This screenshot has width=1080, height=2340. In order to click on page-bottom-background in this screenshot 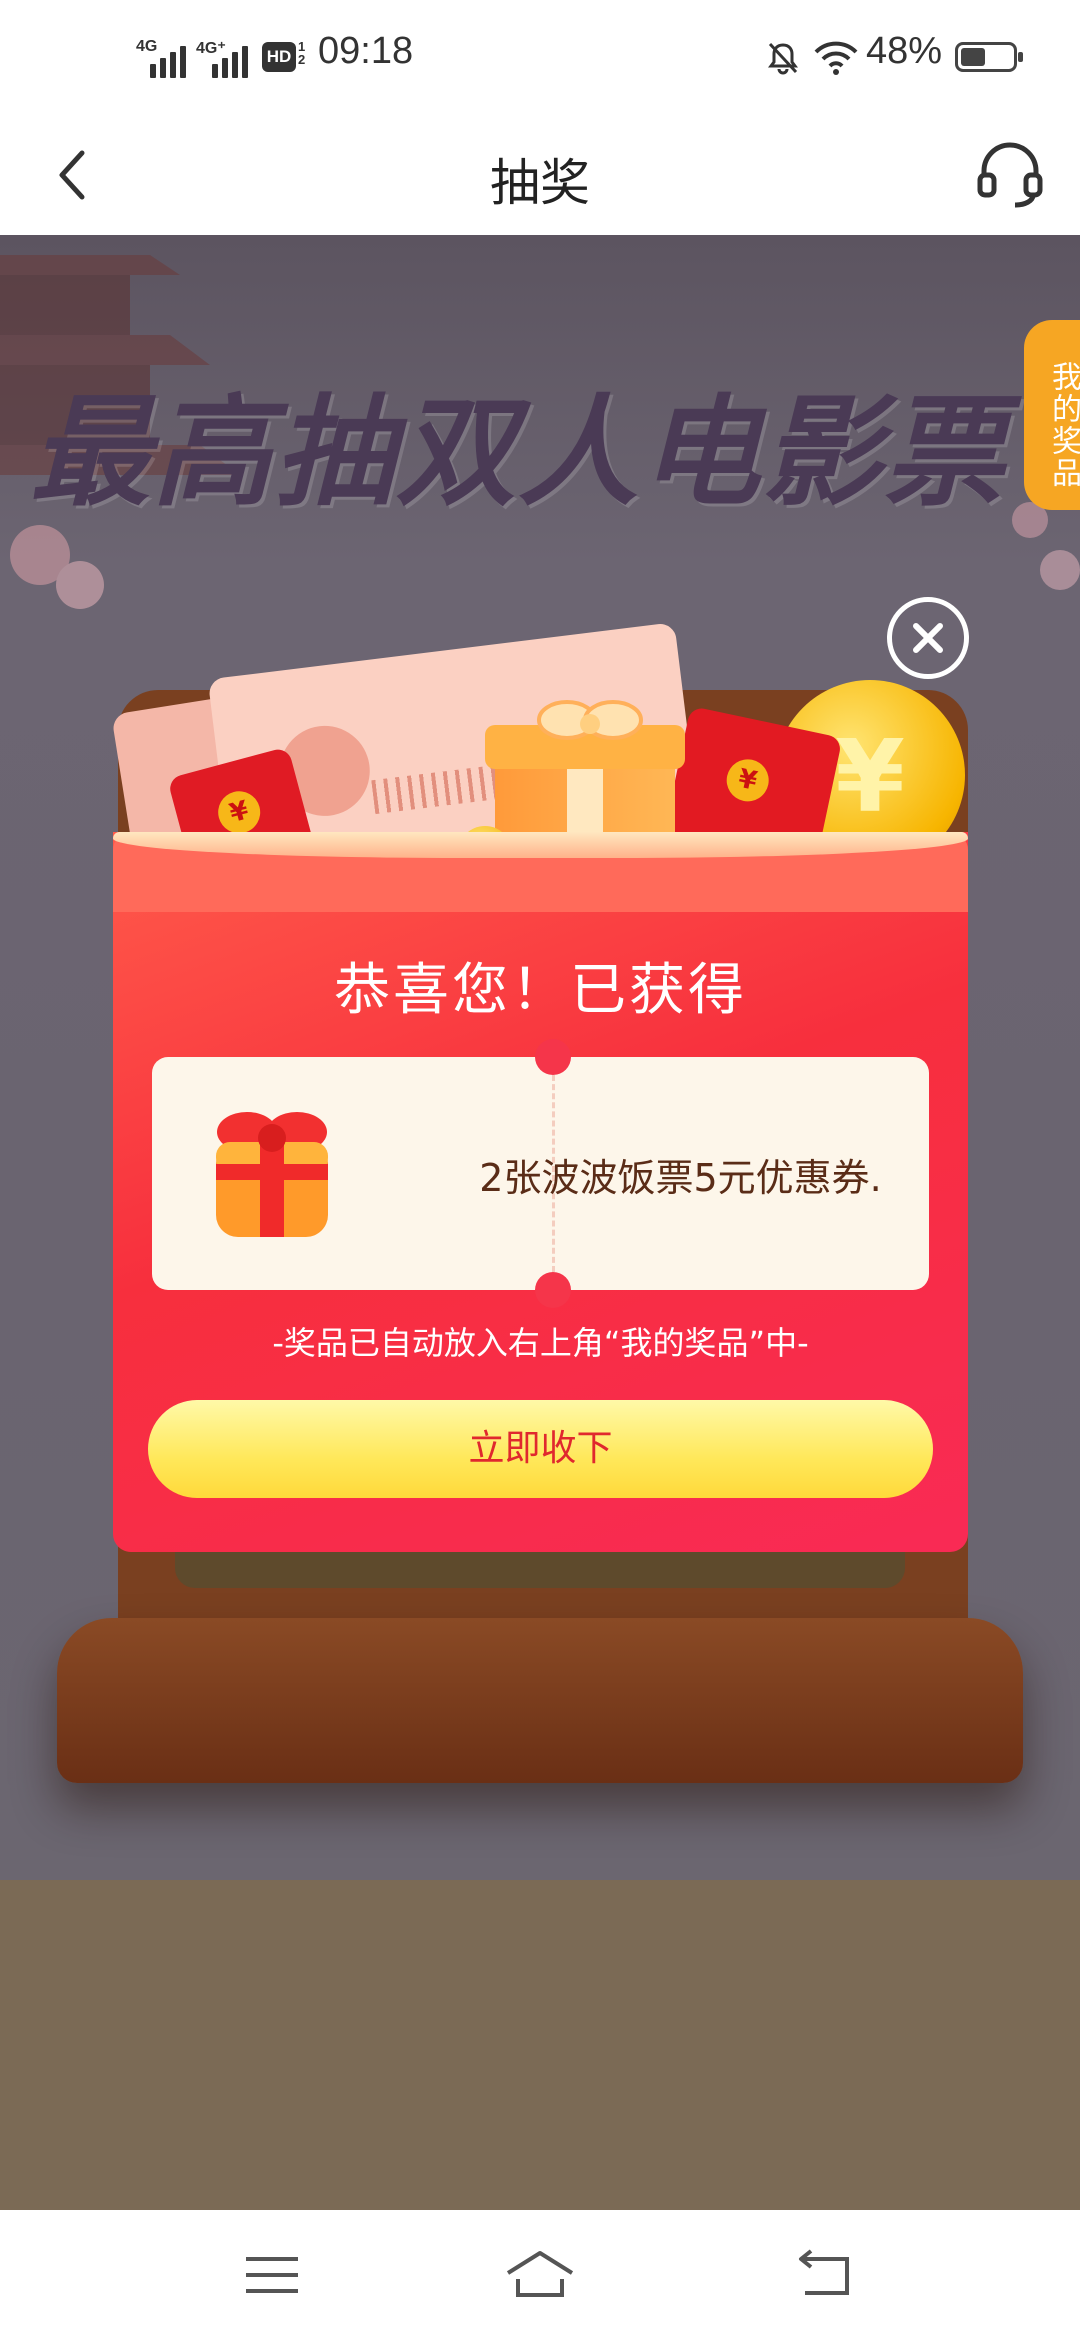, I will do `click(540, 2045)`.